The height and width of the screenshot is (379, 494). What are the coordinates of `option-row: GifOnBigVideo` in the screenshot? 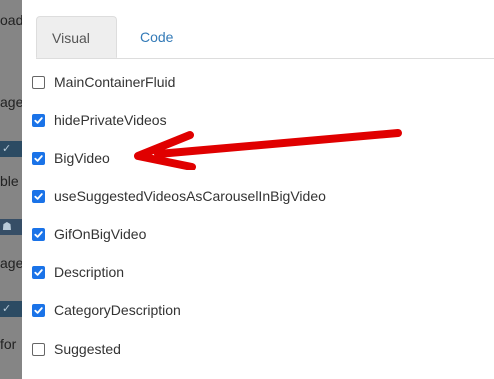 It's located at (89, 234).